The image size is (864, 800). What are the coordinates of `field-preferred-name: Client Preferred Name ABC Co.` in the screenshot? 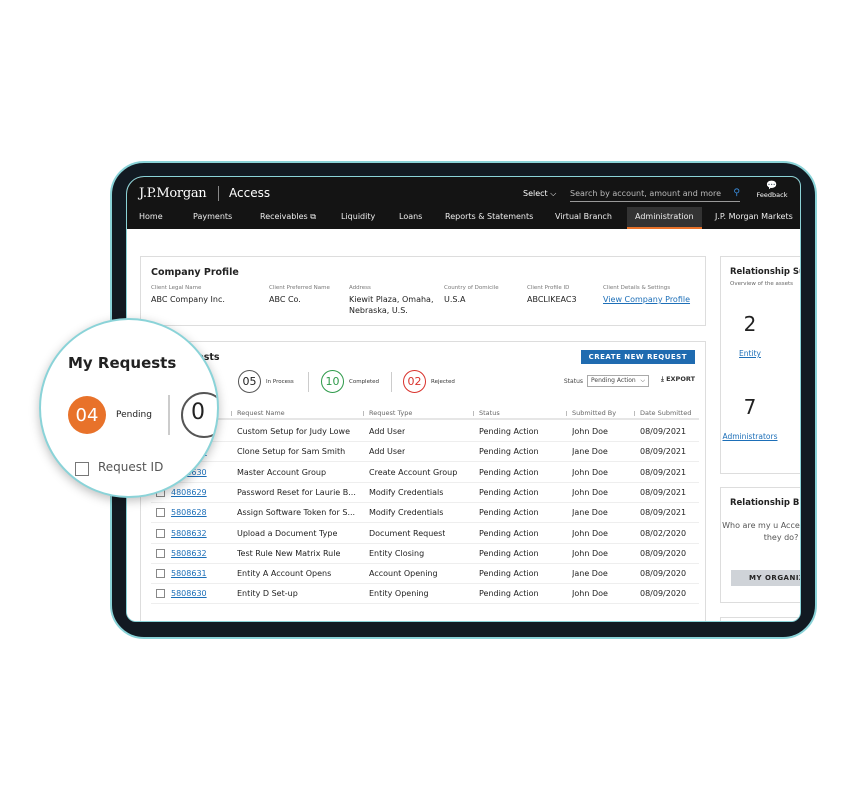 It's located at (299, 295).